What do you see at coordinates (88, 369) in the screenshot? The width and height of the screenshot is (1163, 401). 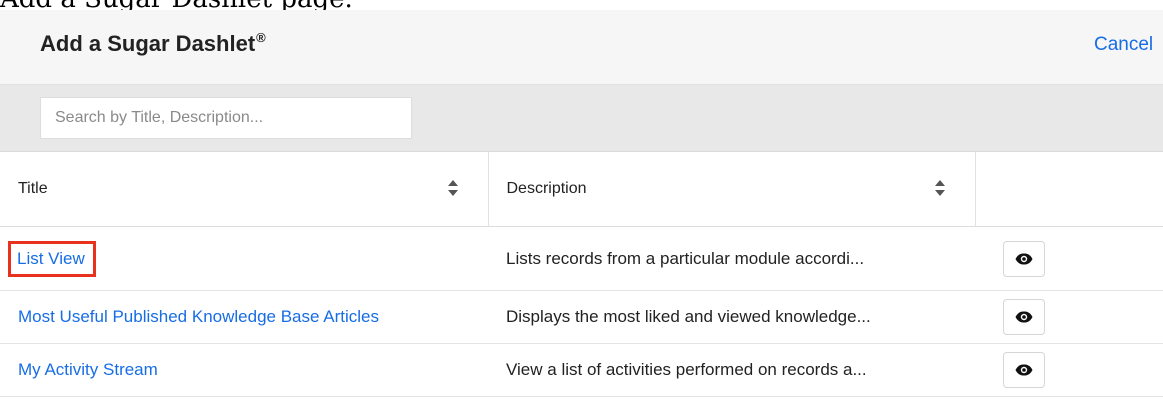 I see `dashlet-title-link: My Activity Stream` at bounding box center [88, 369].